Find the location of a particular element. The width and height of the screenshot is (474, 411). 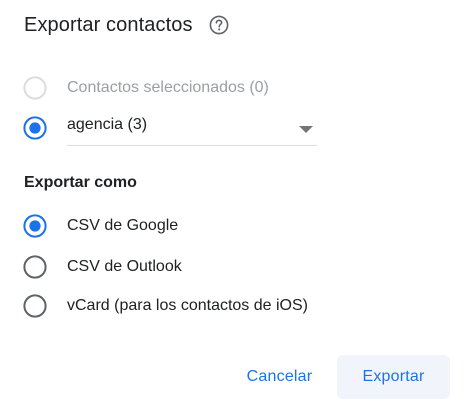

radio-option-outlook-csv: CSV de Outlook is located at coordinates (102, 267).